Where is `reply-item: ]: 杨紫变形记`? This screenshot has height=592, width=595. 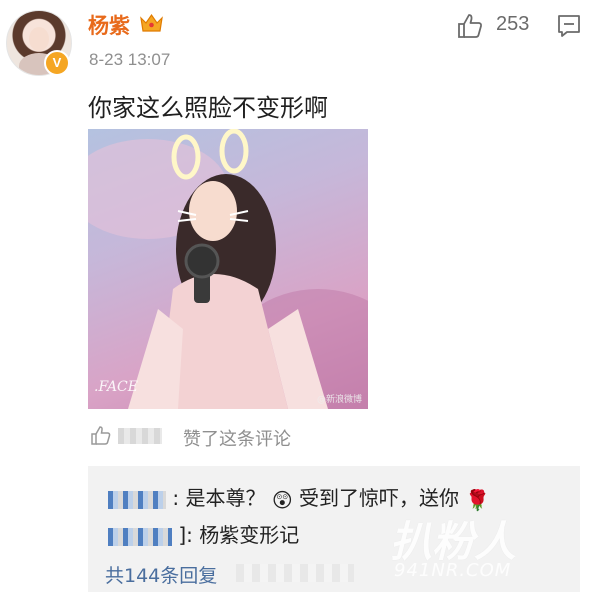
reply-item: ]: 杨紫变形记 is located at coordinates (203, 533).